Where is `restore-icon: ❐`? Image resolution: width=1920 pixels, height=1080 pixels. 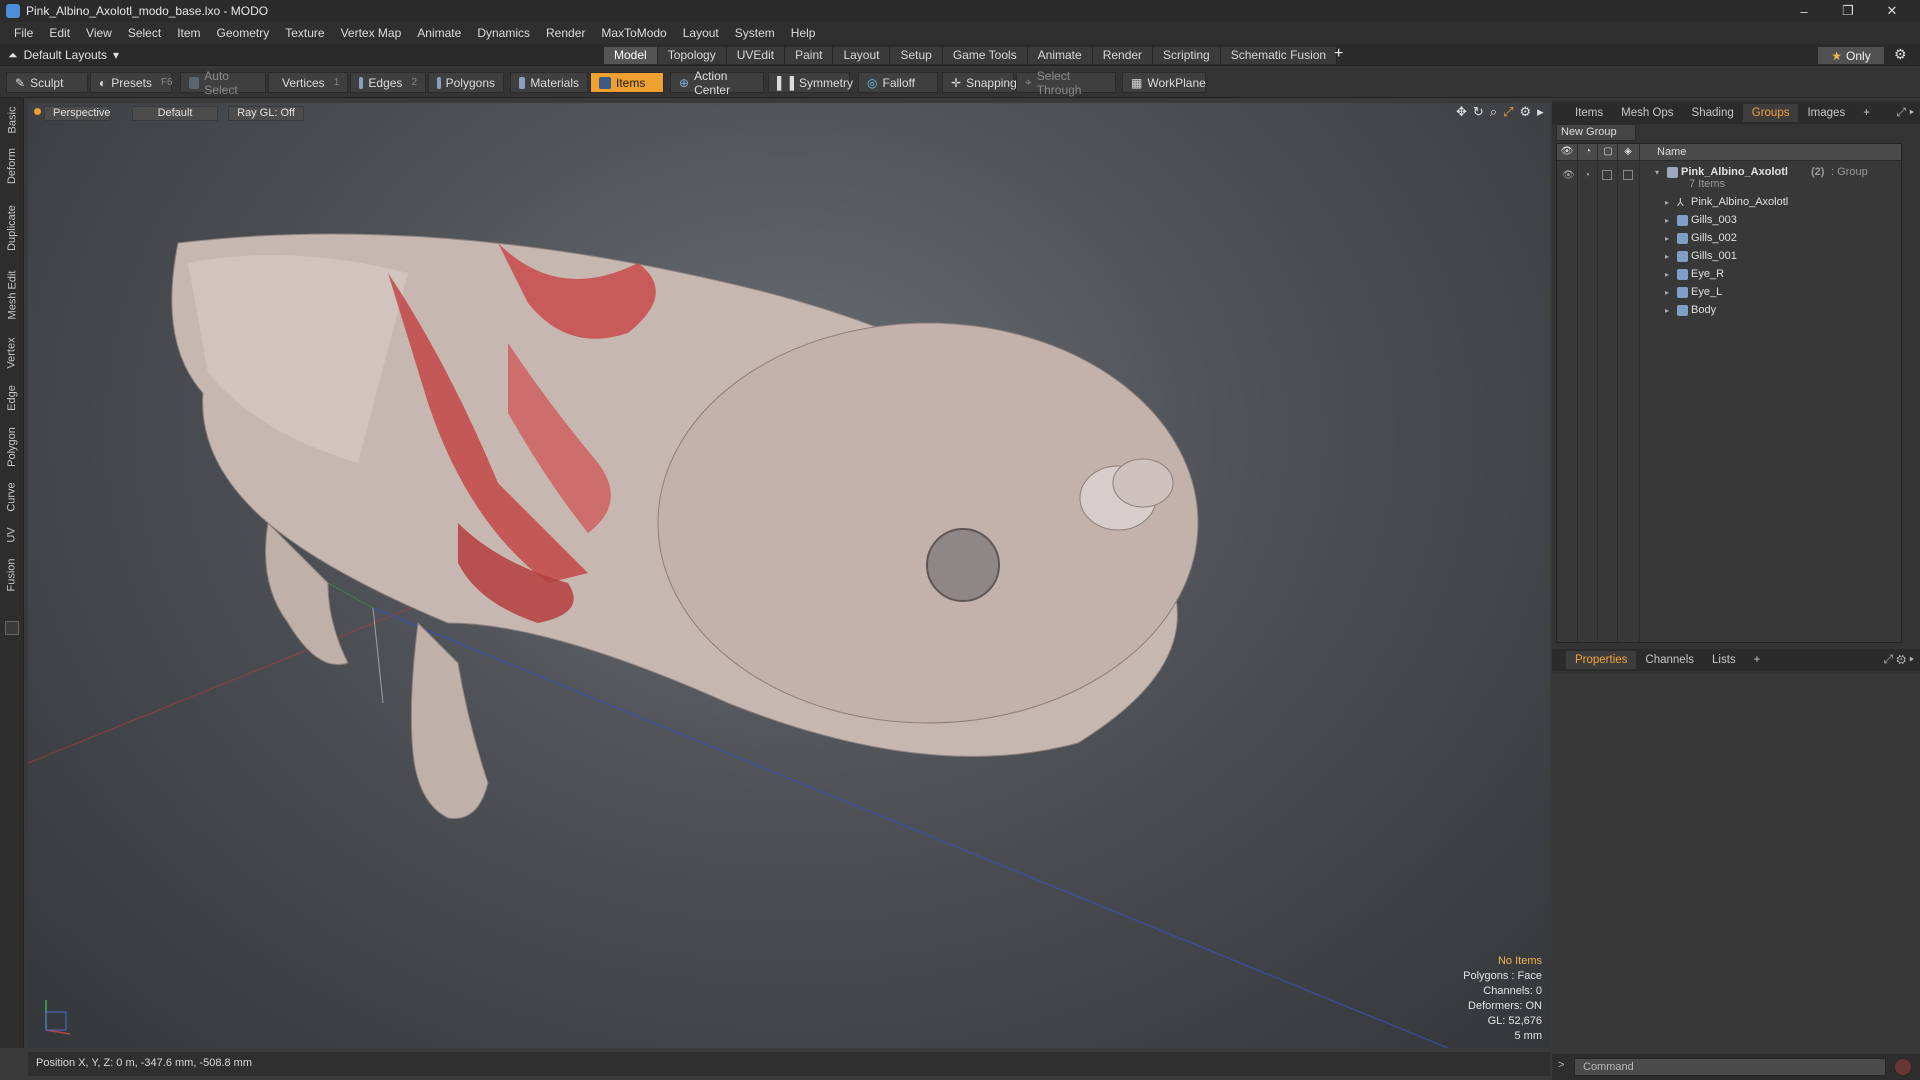
restore-icon: ❐ is located at coordinates (1848, 11).